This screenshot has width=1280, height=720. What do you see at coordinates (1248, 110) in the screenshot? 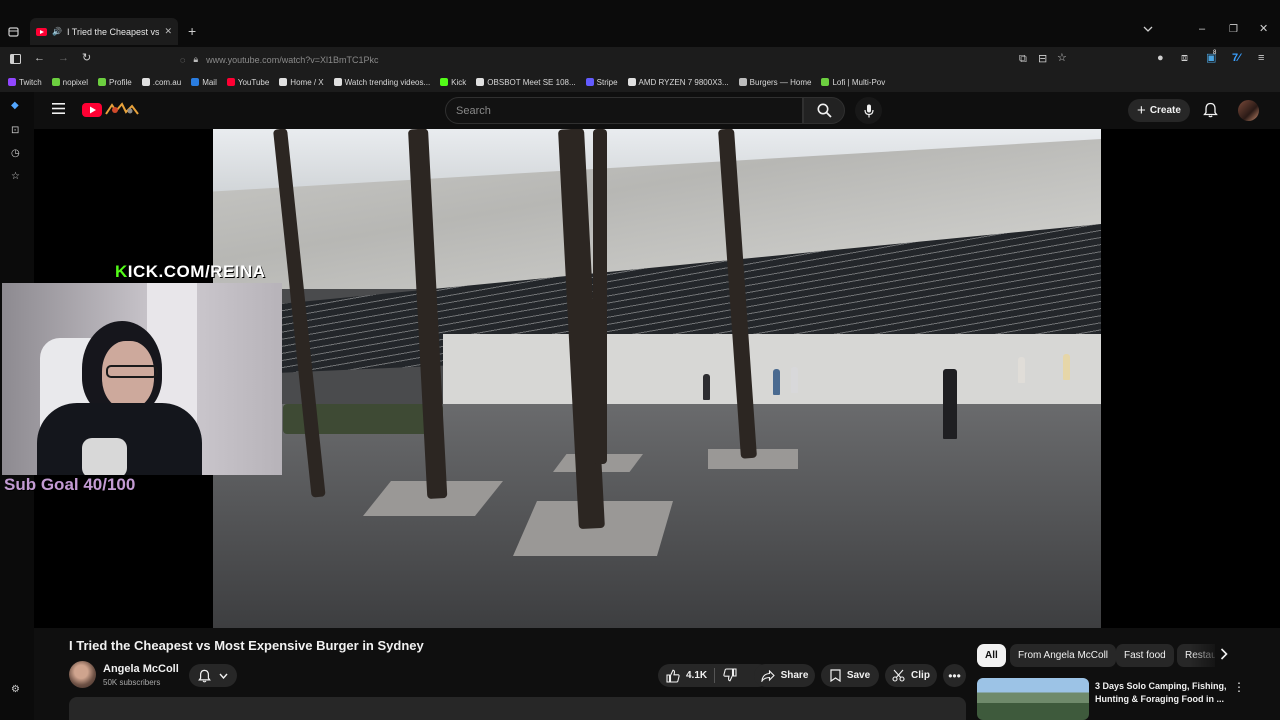
I see `account-avatar` at bounding box center [1248, 110].